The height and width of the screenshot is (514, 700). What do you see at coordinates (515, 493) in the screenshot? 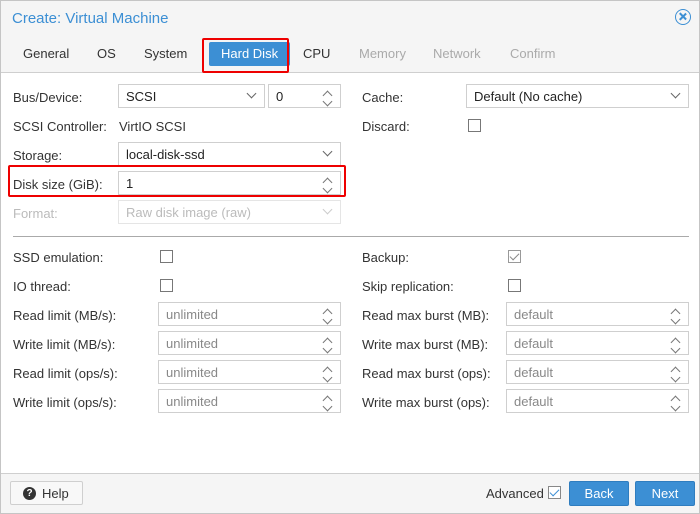
I see `advanced-label: Advanced` at bounding box center [515, 493].